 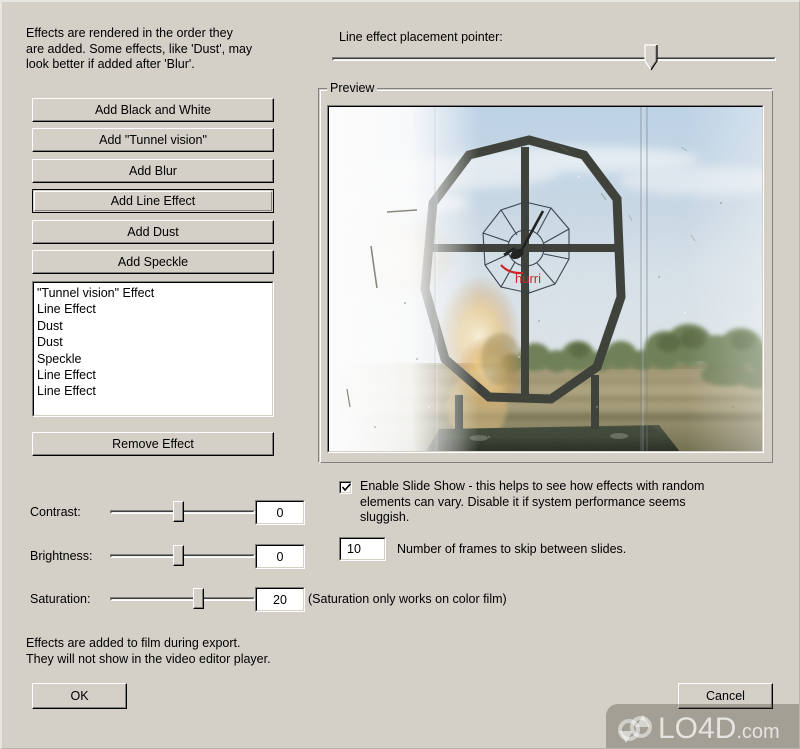 What do you see at coordinates (362, 549) in the screenshot?
I see `frames-to-skip-input: 10` at bounding box center [362, 549].